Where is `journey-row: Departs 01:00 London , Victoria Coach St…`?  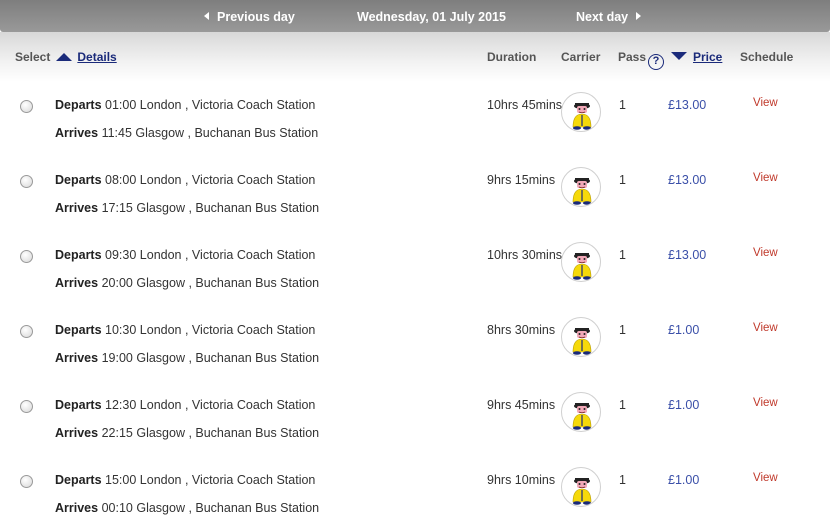
journey-row: Departs 01:00 London , Victoria Coach St… is located at coordinates (415, 129).